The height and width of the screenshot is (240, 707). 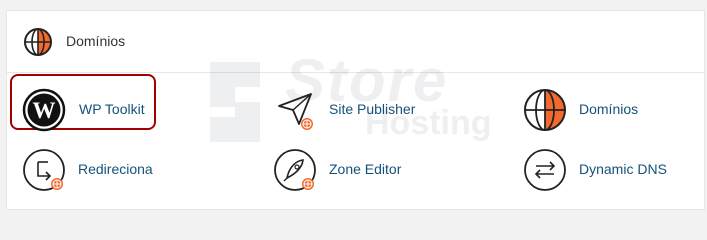 What do you see at coordinates (112, 109) in the screenshot?
I see `item-label: WP Toolkit` at bounding box center [112, 109].